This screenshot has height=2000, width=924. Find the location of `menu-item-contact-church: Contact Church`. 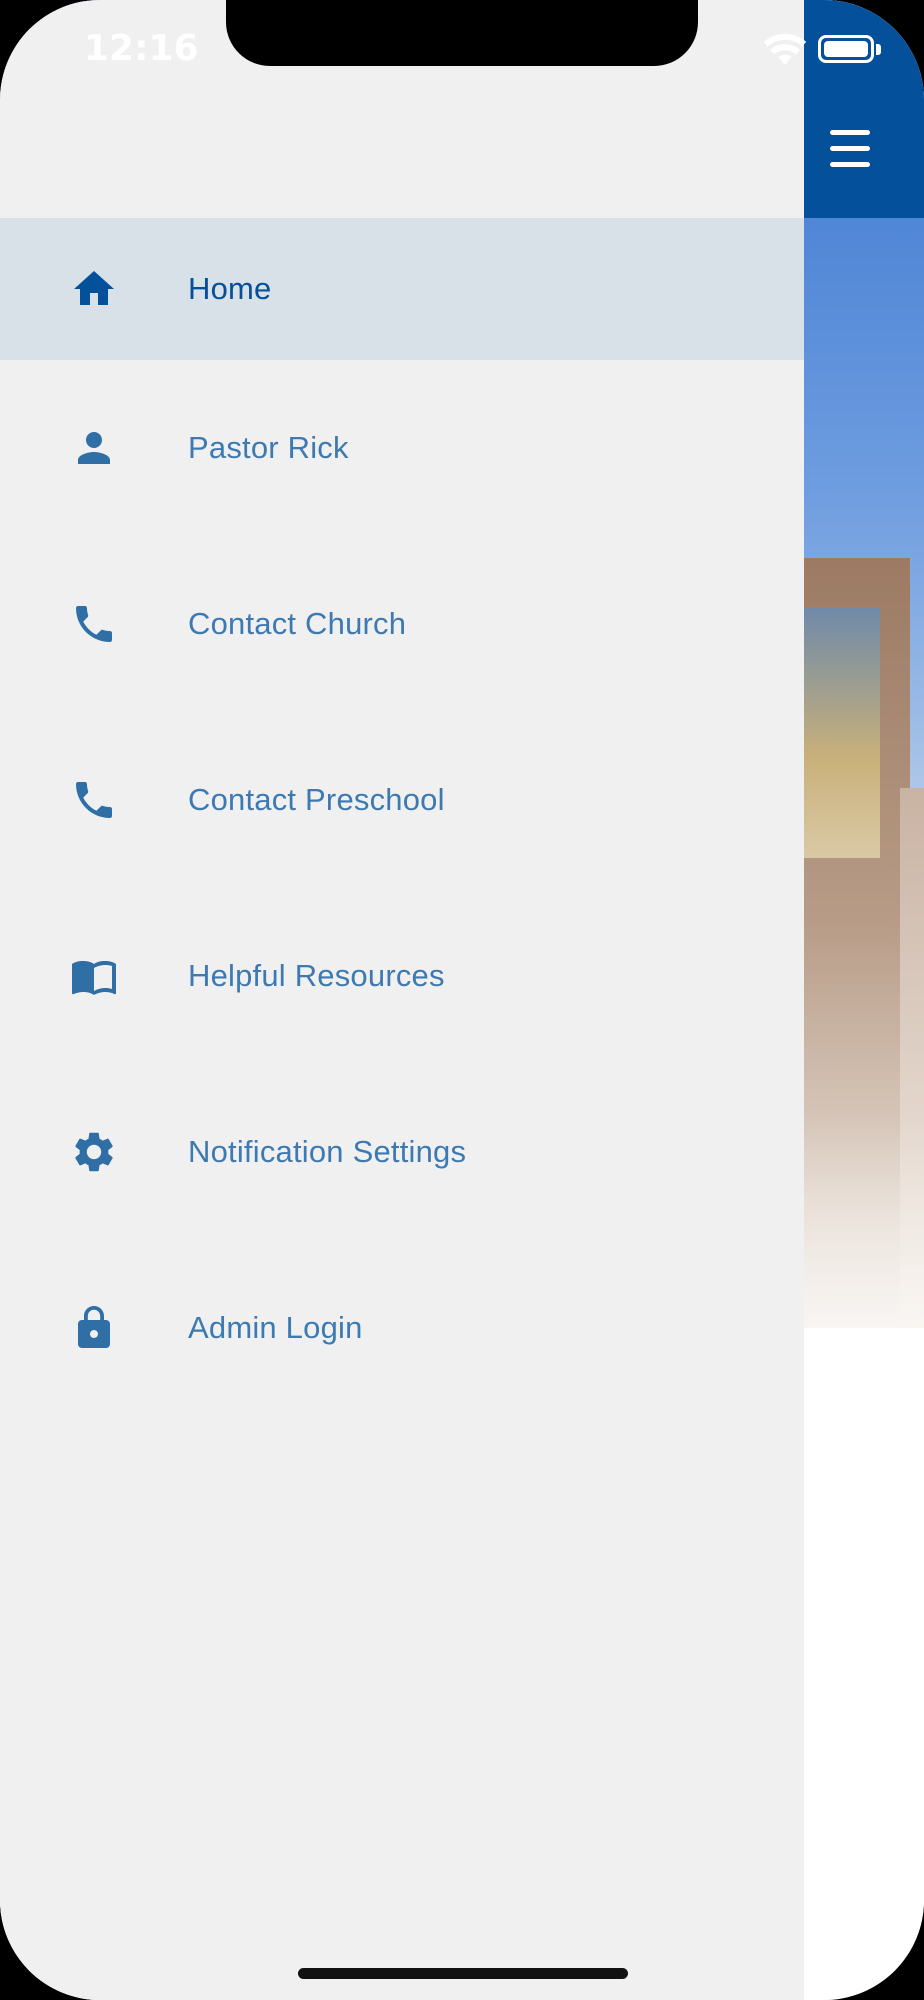

menu-item-contact-church: Contact Church is located at coordinates (402, 624).